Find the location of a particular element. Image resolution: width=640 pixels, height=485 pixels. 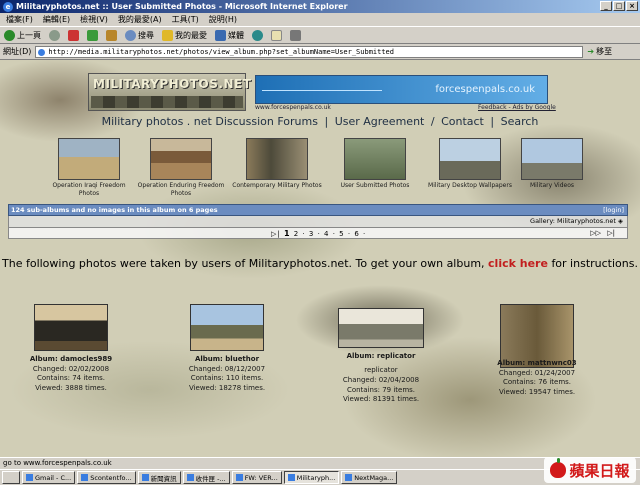

maximize-button: □ is located at coordinates (619, 6).